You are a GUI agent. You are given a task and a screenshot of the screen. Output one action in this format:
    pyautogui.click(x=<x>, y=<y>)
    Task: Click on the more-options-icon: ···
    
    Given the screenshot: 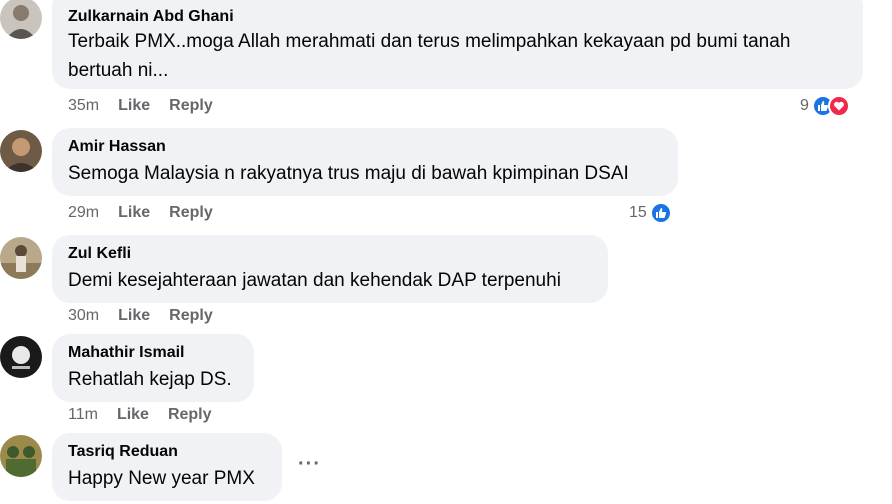 What is the action you would take?
    pyautogui.click(x=309, y=464)
    